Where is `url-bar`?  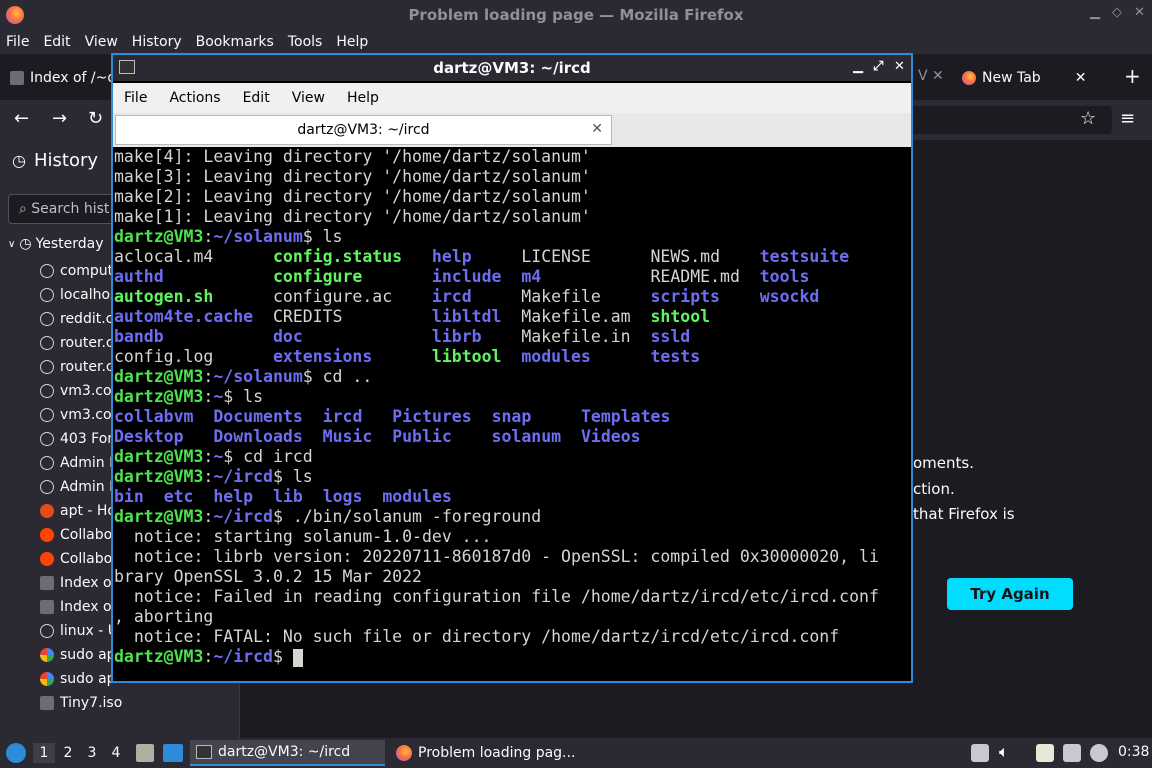
url-bar is located at coordinates (996, 120).